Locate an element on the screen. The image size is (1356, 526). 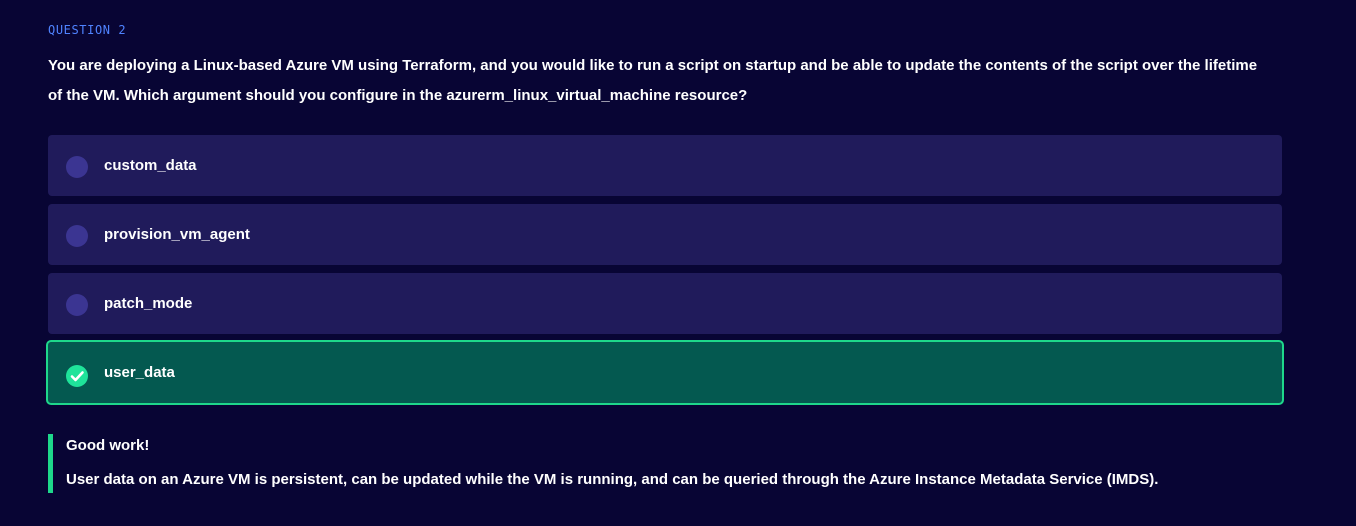
check-circle-icon is located at coordinates (77, 376).